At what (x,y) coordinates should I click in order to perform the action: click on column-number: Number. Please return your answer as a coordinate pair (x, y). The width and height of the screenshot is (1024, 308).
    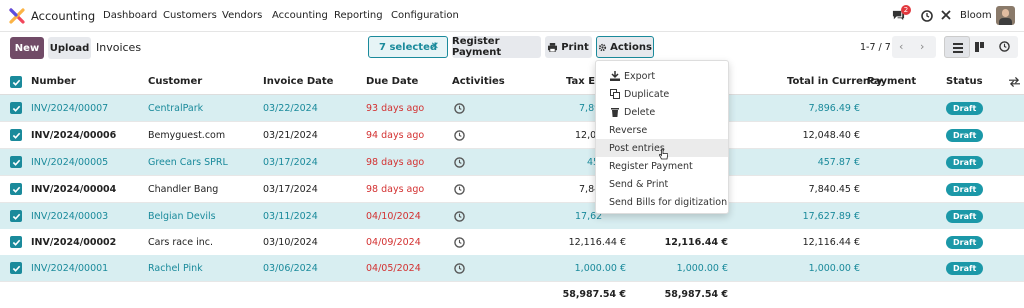
    Looking at the image, I should click on (53, 81).